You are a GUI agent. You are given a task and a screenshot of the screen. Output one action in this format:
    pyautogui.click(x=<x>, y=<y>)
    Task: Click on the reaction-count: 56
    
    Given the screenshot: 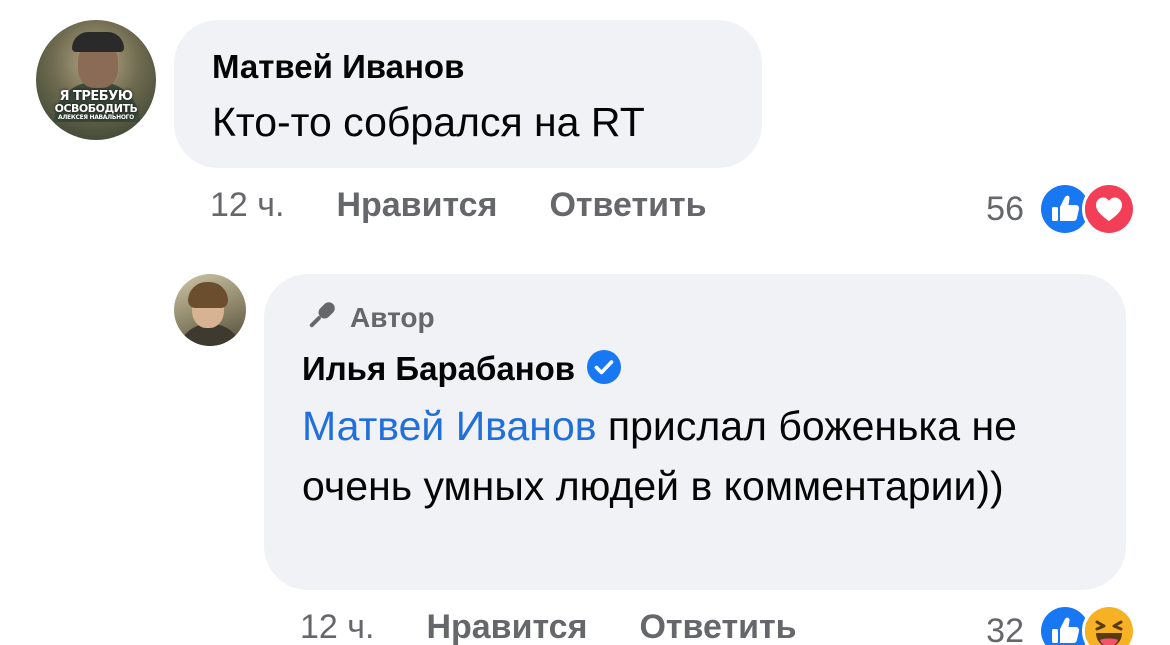 What is the action you would take?
    pyautogui.click(x=1005, y=208)
    